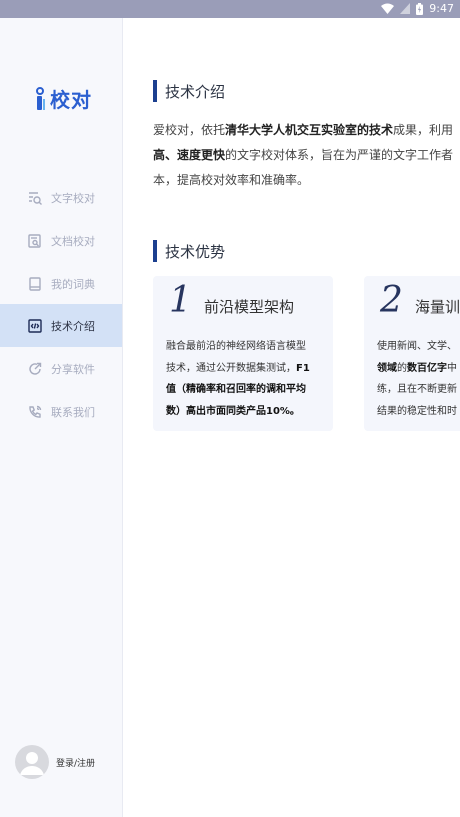  Describe the element at coordinates (35, 326) in the screenshot. I see `code-icon` at that location.